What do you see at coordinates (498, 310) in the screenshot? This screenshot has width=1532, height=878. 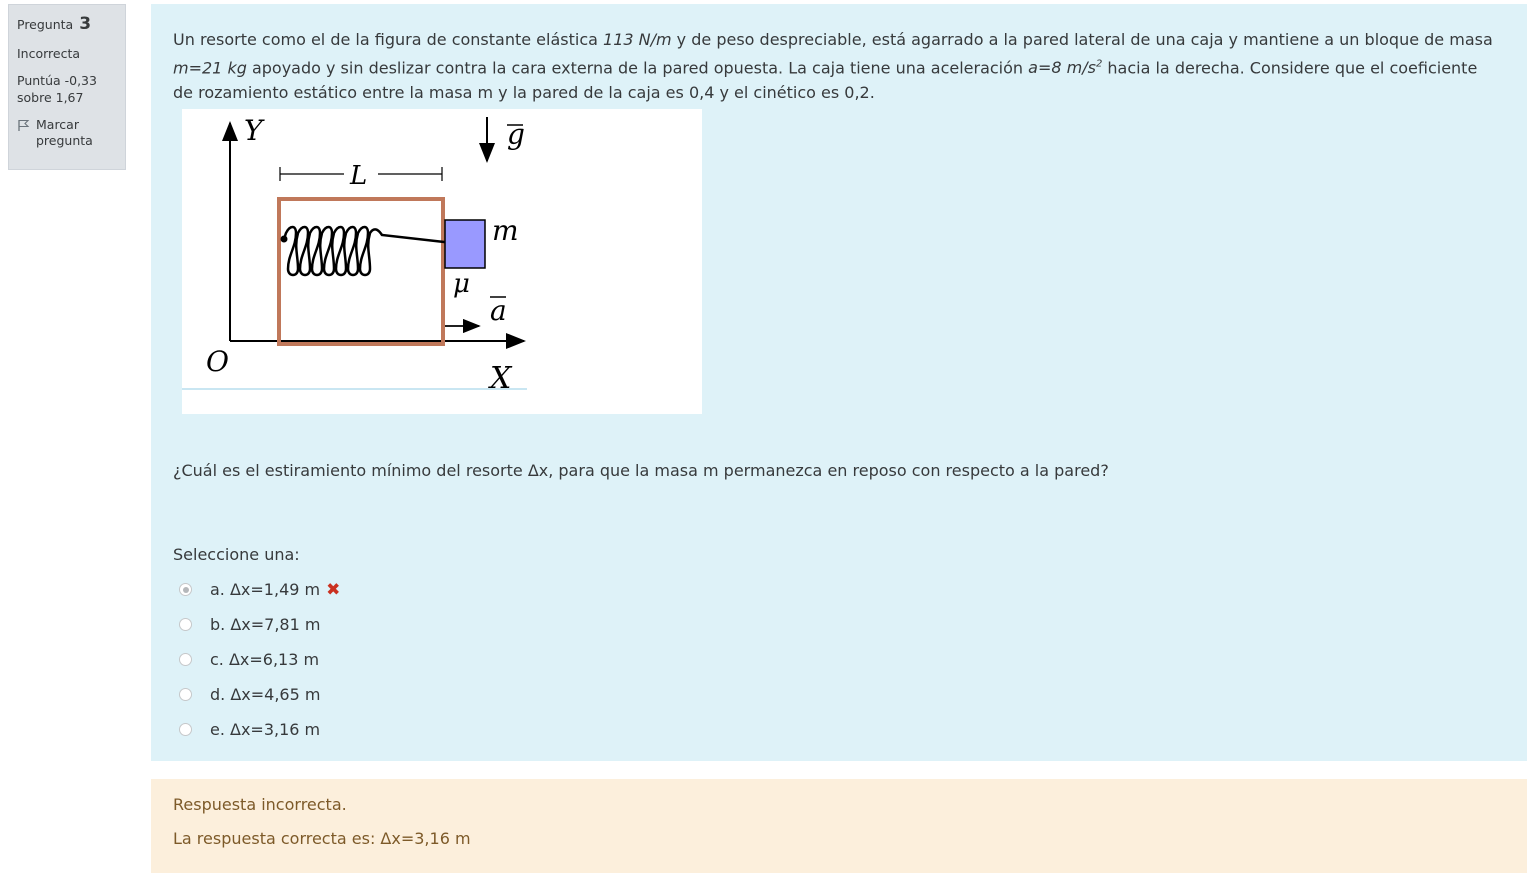 I see `acceleration-label: a` at bounding box center [498, 310].